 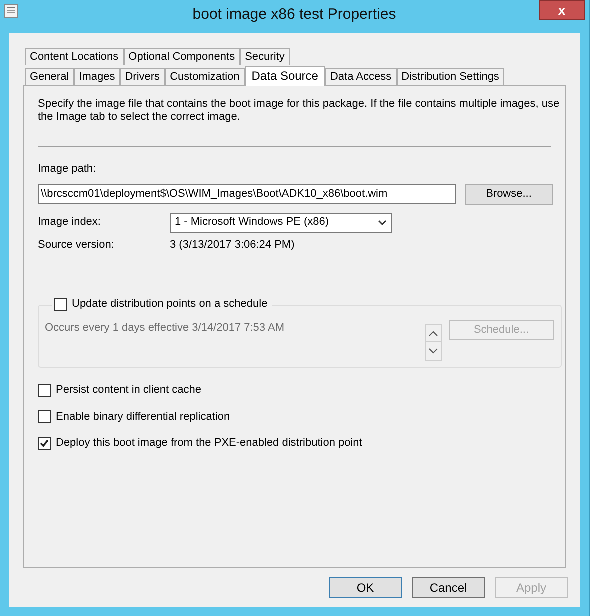 I want to click on caret-icon, so click(x=382, y=223).